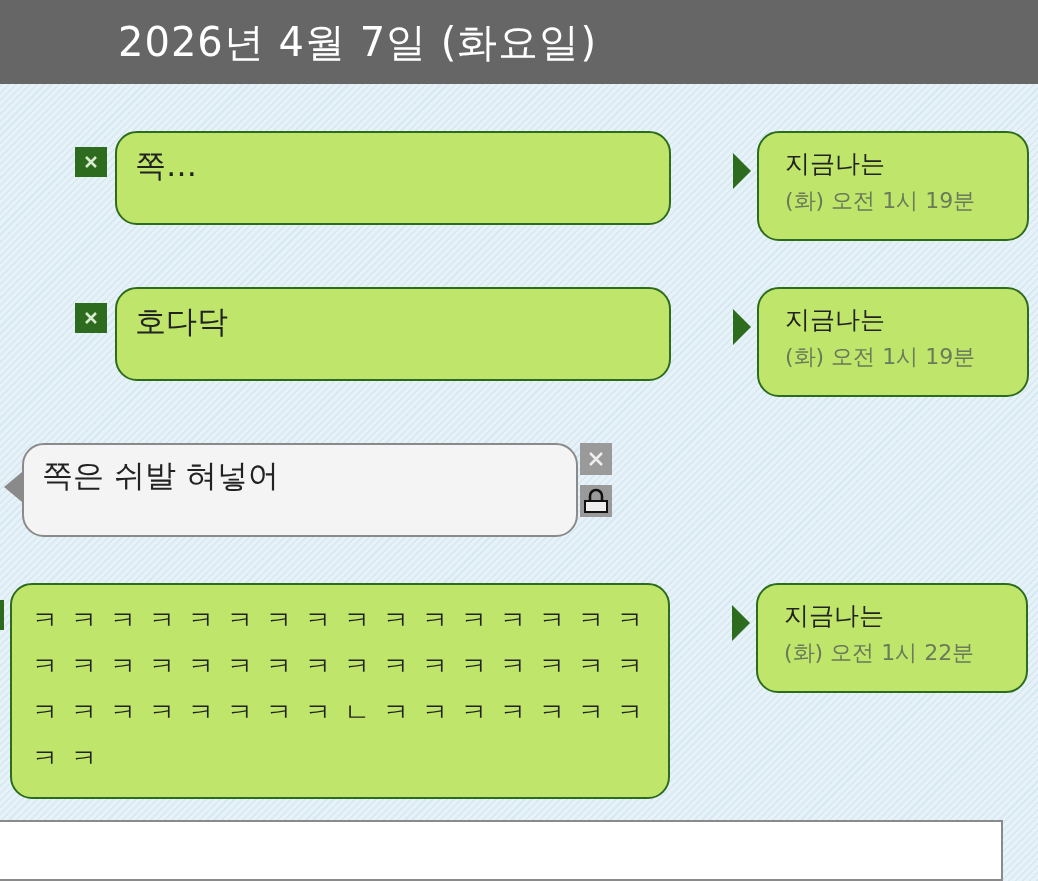 This screenshot has width=1038, height=881. I want to click on lock-icon, so click(596, 501).